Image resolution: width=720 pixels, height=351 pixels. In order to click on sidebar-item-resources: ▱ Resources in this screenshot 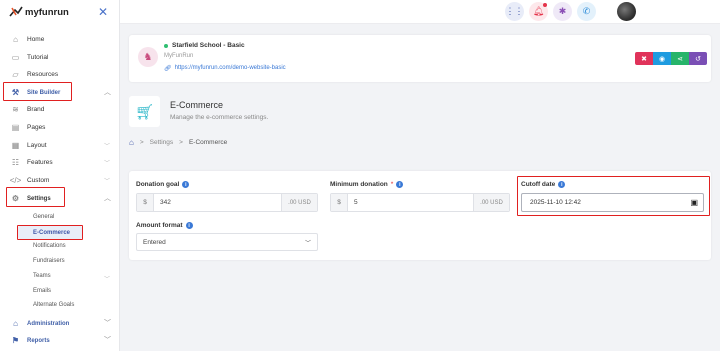, I will do `click(34, 74)`.